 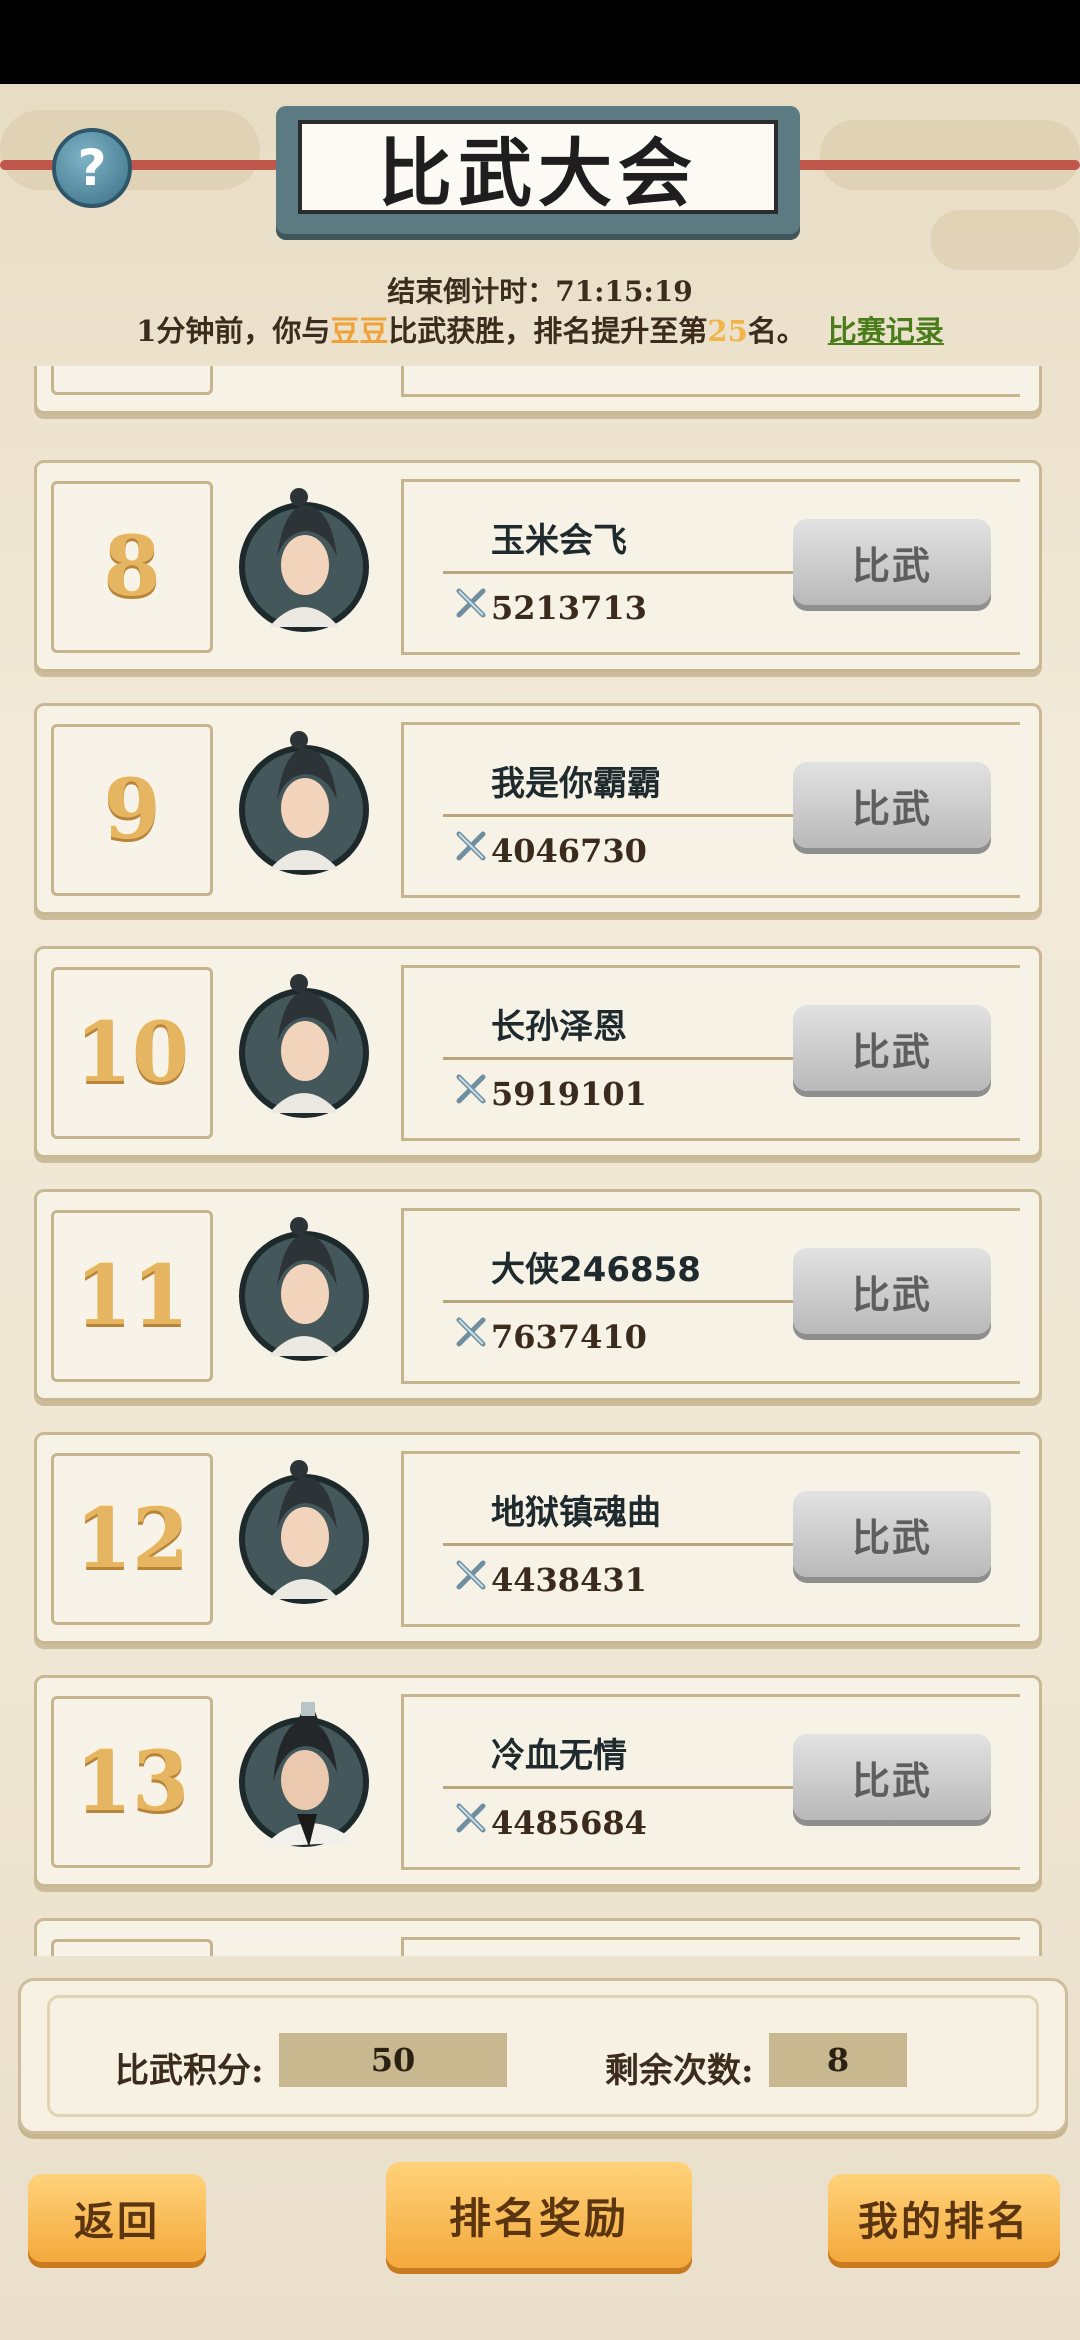 What do you see at coordinates (569, 1580) in the screenshot?
I see `player-power: 4438431` at bounding box center [569, 1580].